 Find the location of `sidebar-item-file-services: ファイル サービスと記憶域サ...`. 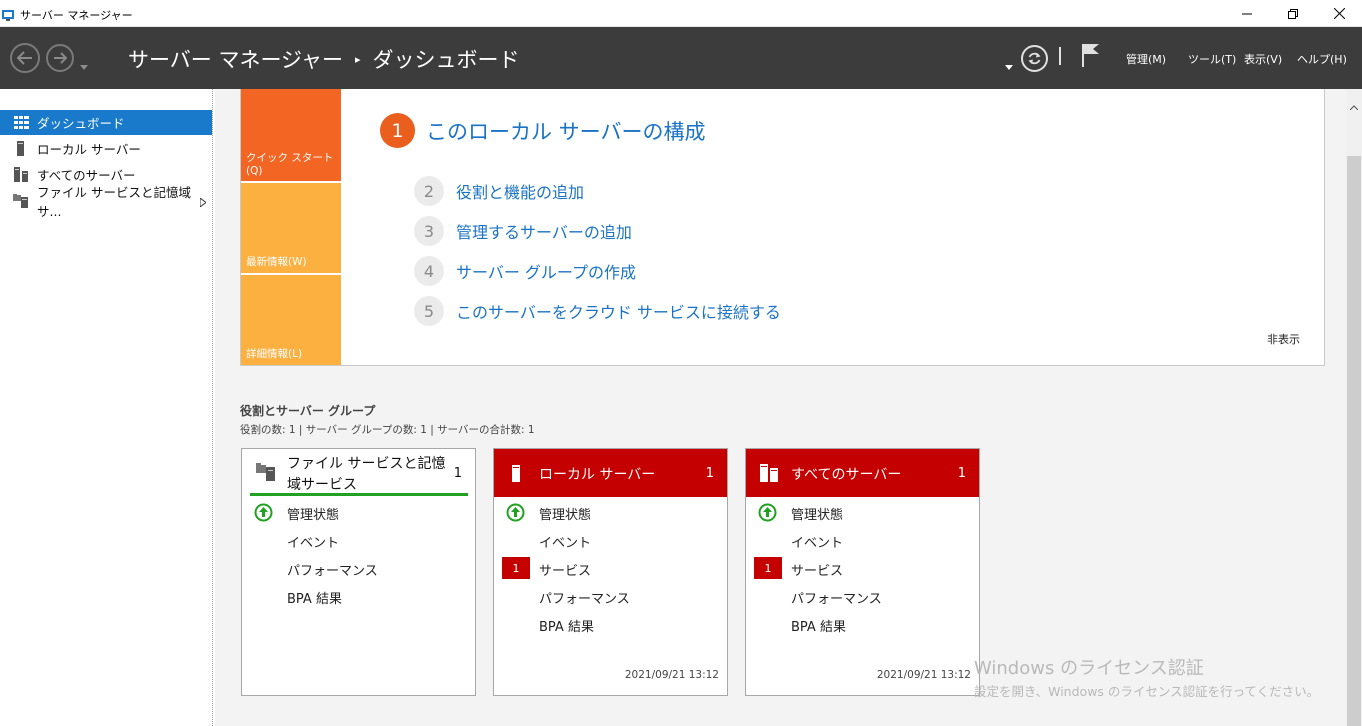

sidebar-item-file-services: ファイル サービスと記憶域サ... is located at coordinates (106, 202).